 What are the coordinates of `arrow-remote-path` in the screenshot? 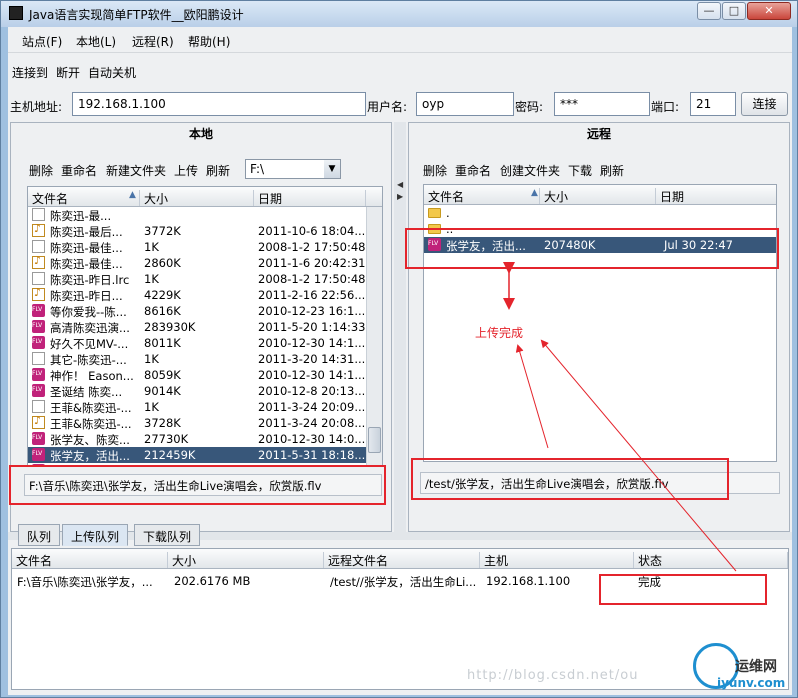 It's located at (532, 396).